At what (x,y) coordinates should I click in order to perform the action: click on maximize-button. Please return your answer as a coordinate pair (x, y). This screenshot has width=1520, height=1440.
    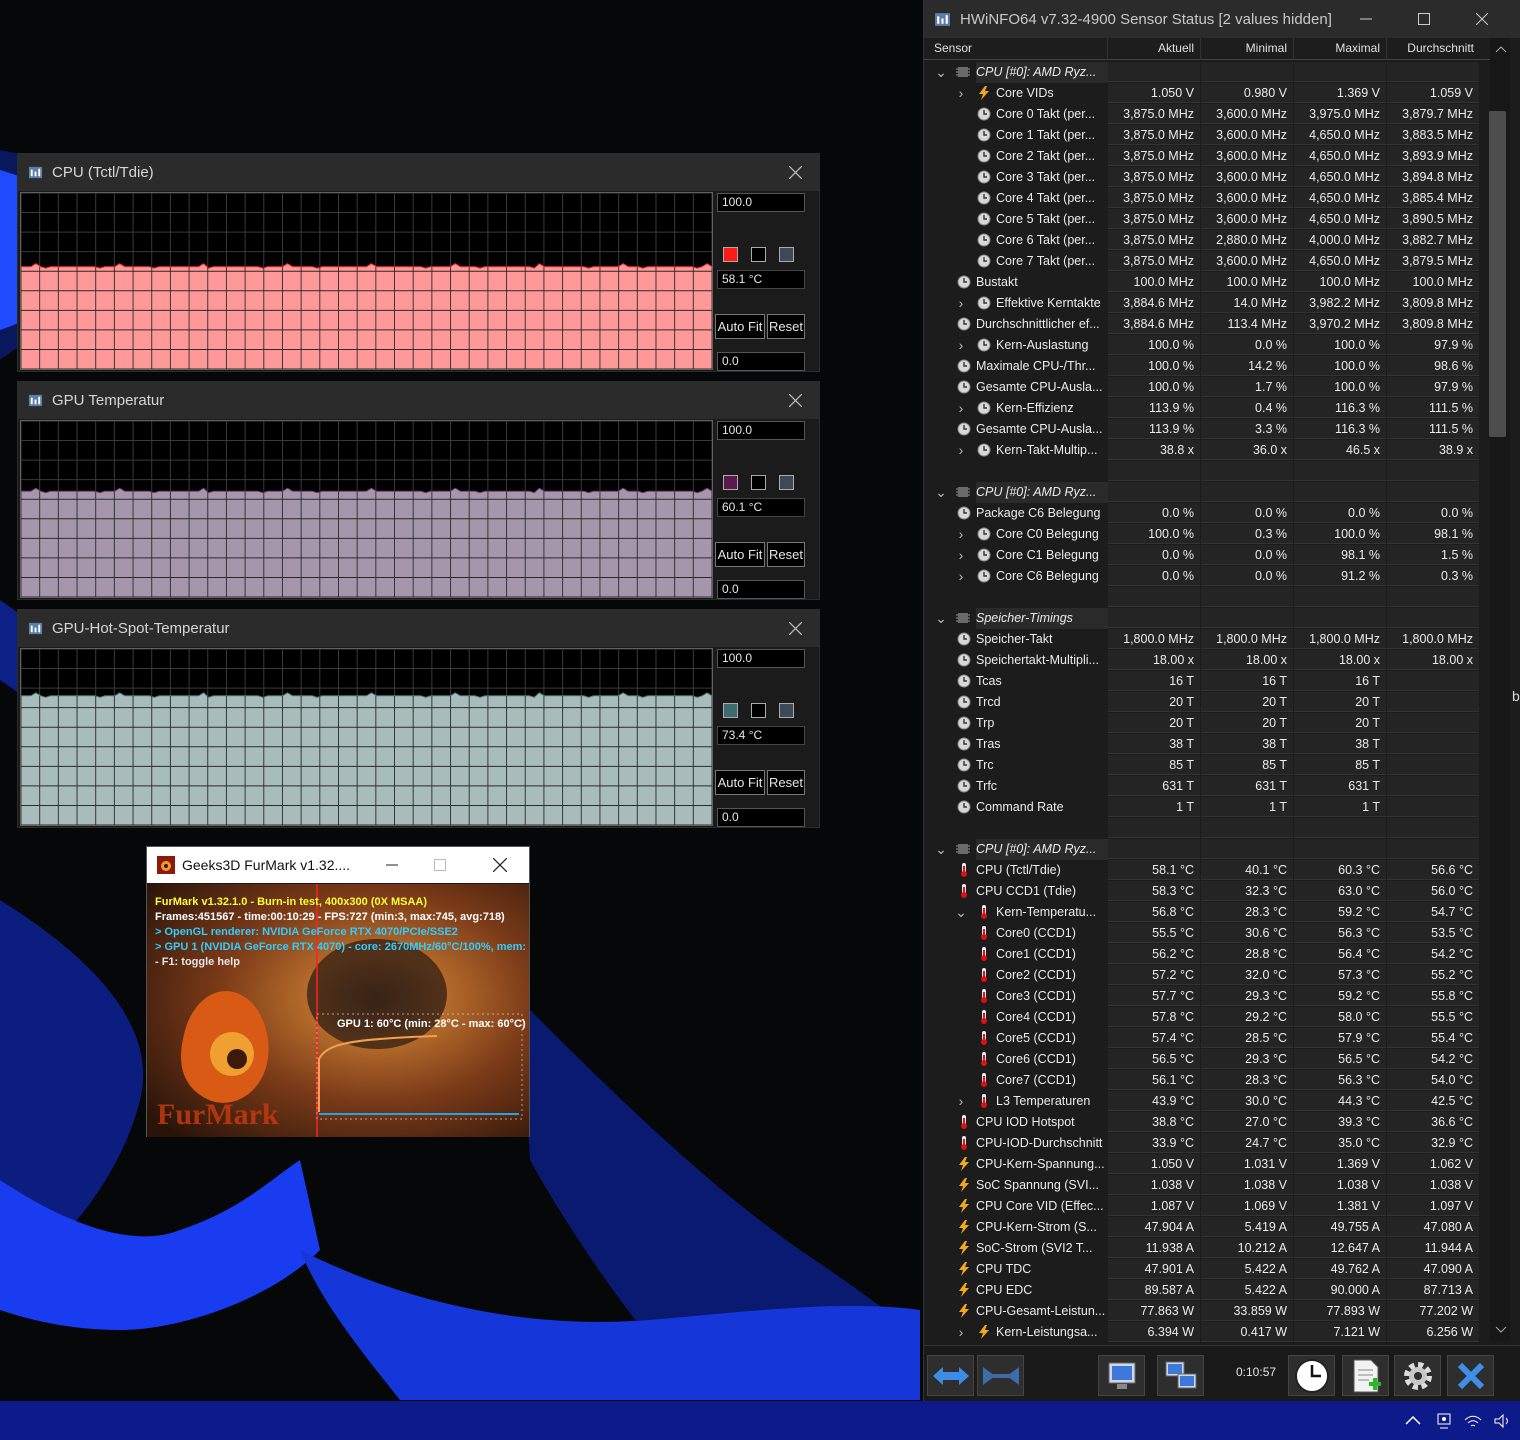
    Looking at the image, I should click on (1424, 19).